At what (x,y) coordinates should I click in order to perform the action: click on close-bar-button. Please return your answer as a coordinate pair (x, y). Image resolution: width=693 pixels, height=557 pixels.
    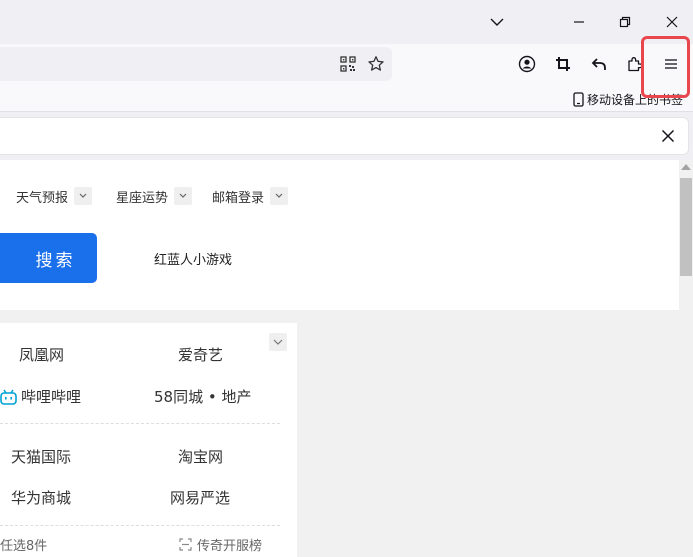
    Looking at the image, I should click on (668, 136).